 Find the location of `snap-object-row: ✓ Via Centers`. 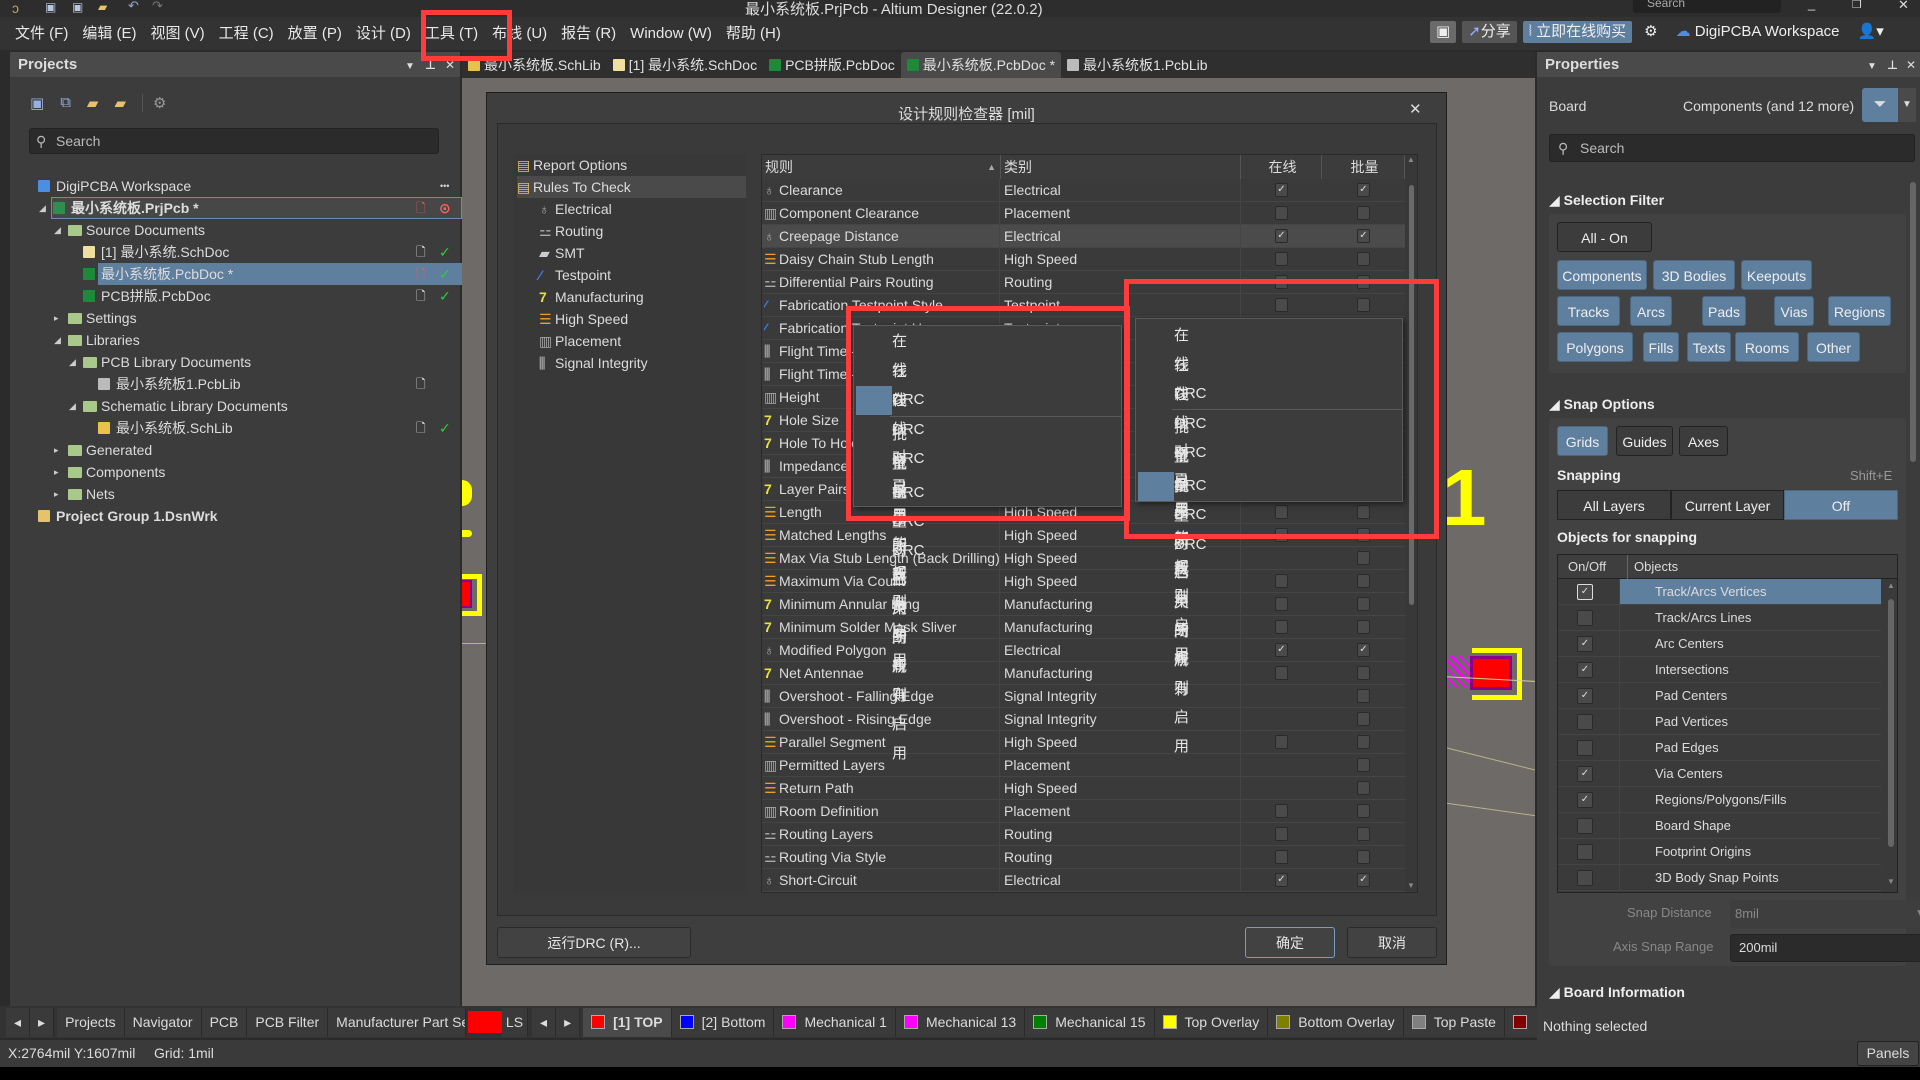

snap-object-row: ✓ Via Centers is located at coordinates (1719, 774).